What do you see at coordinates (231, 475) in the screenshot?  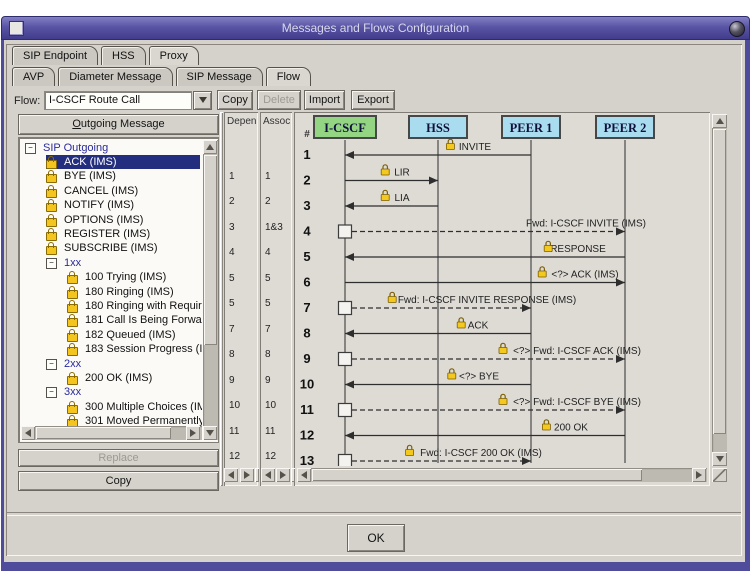 I see `depend-scroll-left-icon` at bounding box center [231, 475].